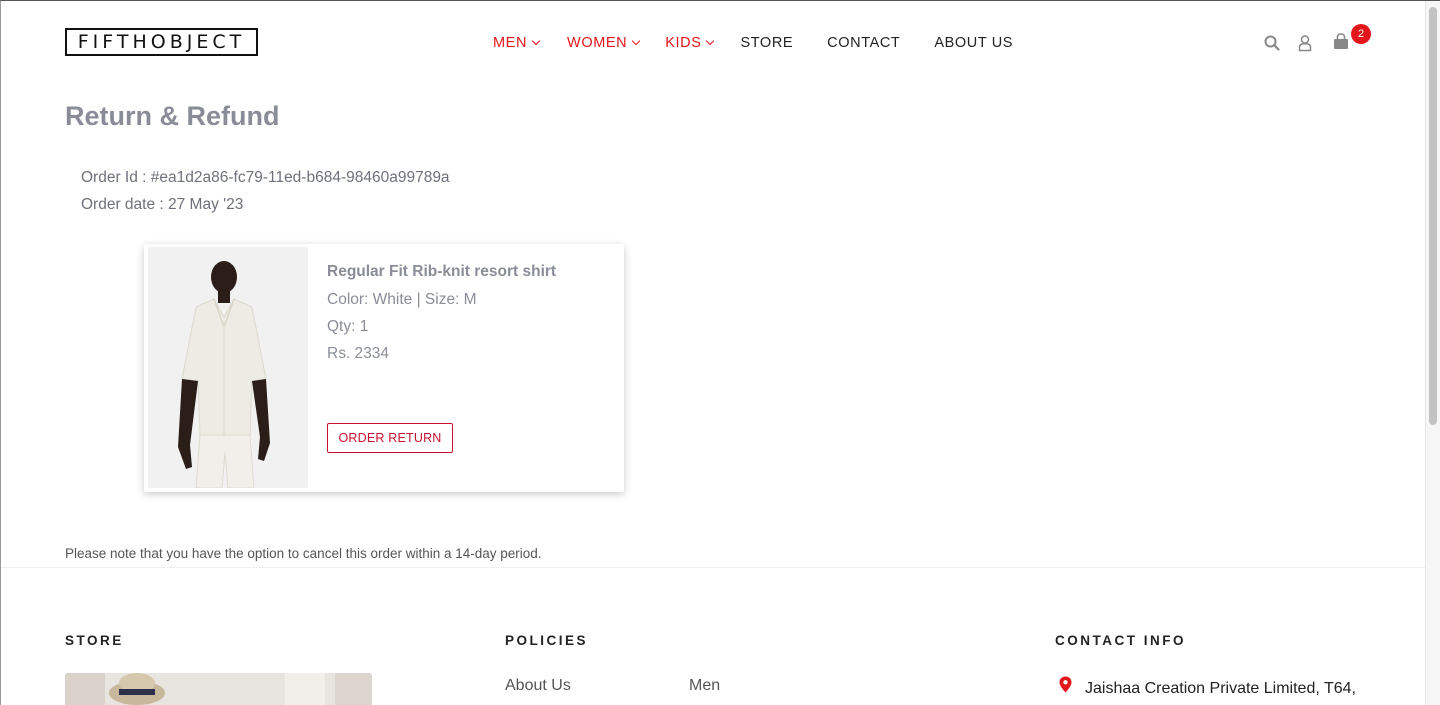  I want to click on product-quantity: Qty: 1, so click(348, 326).